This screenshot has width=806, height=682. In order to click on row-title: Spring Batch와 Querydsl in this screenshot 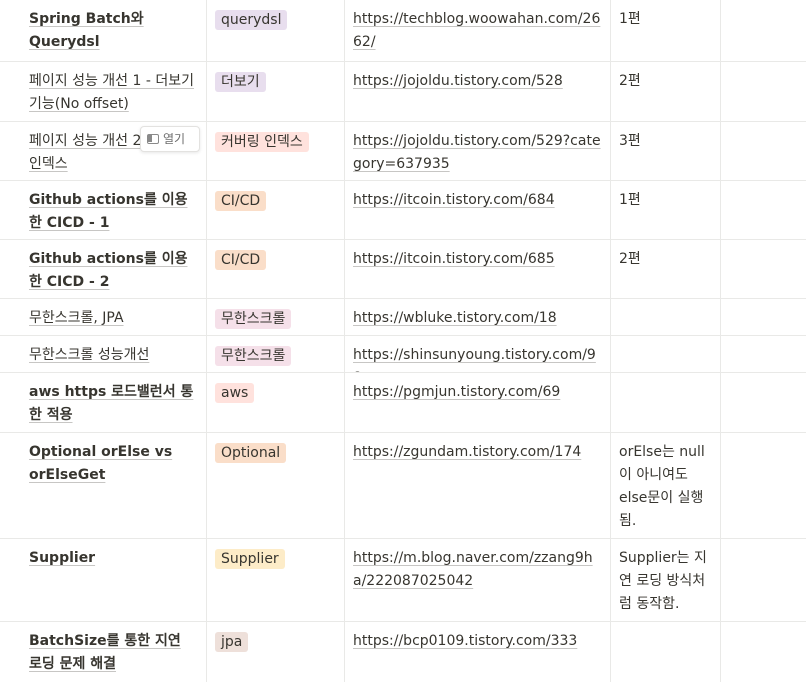, I will do `click(86, 30)`.